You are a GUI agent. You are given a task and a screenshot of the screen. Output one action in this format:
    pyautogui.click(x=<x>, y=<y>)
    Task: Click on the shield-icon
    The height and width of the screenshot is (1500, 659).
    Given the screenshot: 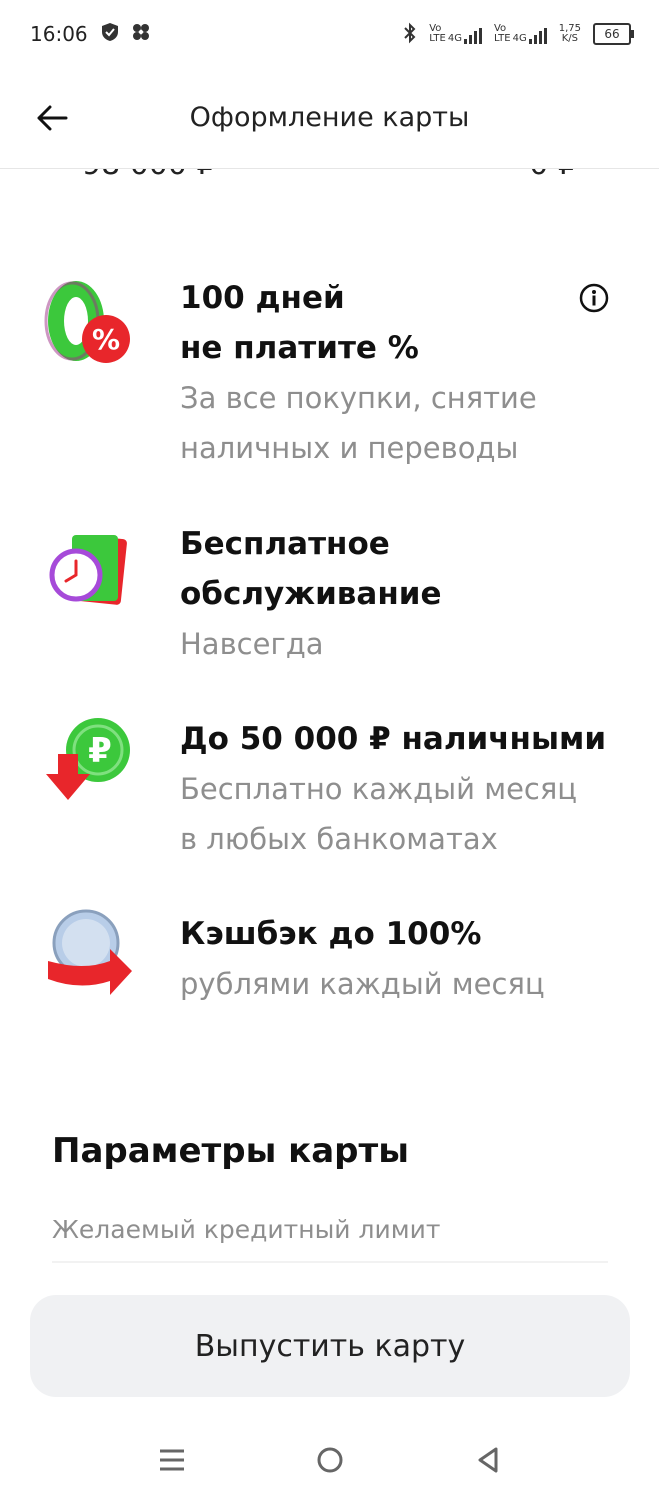 What is the action you would take?
    pyautogui.click(x=110, y=34)
    